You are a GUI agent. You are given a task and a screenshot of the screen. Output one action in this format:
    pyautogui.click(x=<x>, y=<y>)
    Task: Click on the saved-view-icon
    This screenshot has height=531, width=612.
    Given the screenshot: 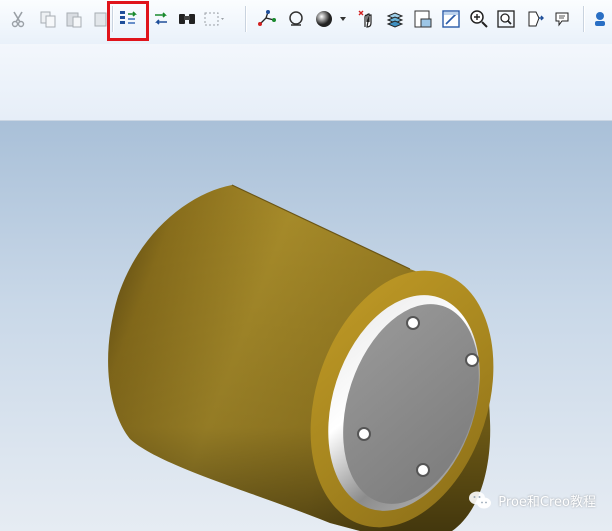 What is the action you would take?
    pyautogui.click(x=423, y=19)
    